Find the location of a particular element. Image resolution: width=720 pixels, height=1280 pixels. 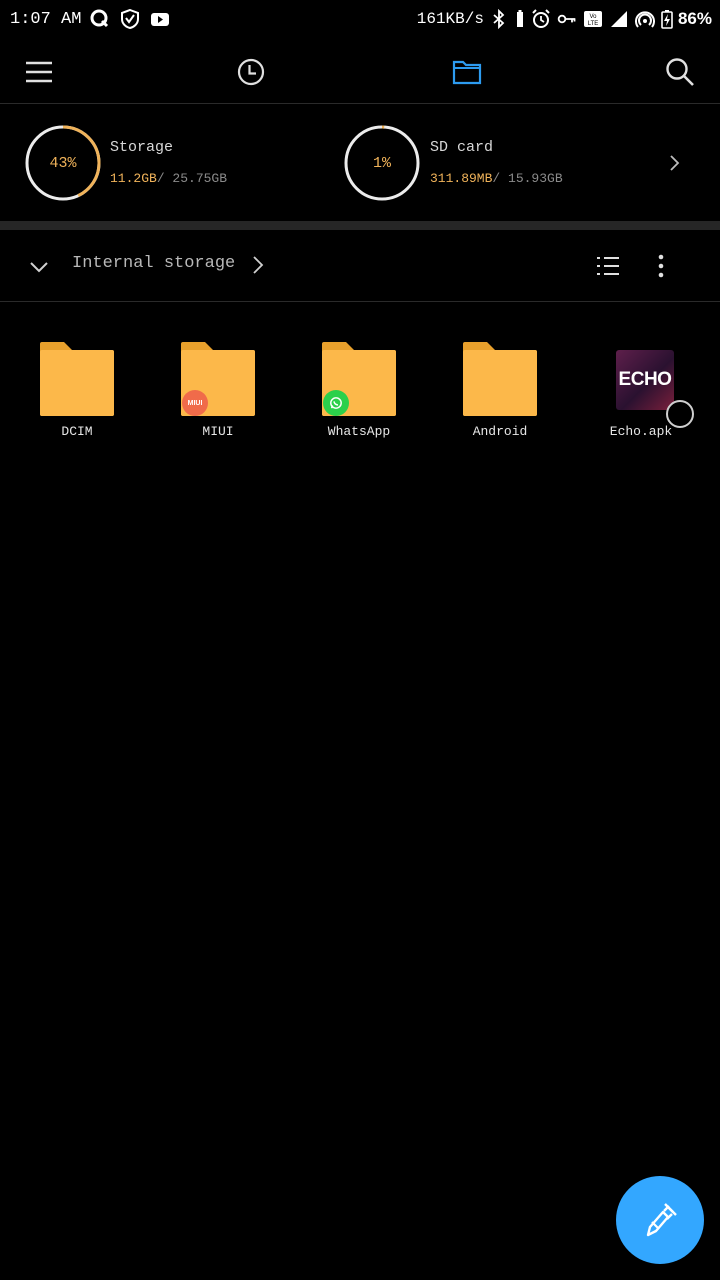

internal-storage-usage: 11.2GB/ 25.75GB is located at coordinates (168, 178).